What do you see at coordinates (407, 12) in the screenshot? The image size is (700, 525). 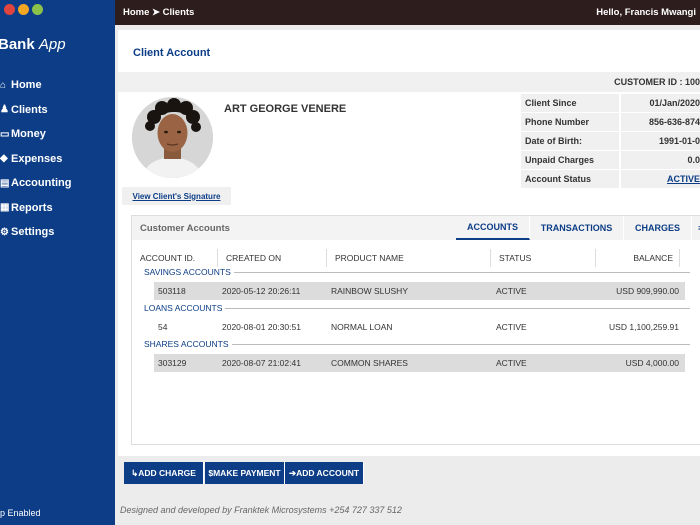 I see `top-bar: Home ➤ Clients Hello, Francis Mwangi` at bounding box center [407, 12].